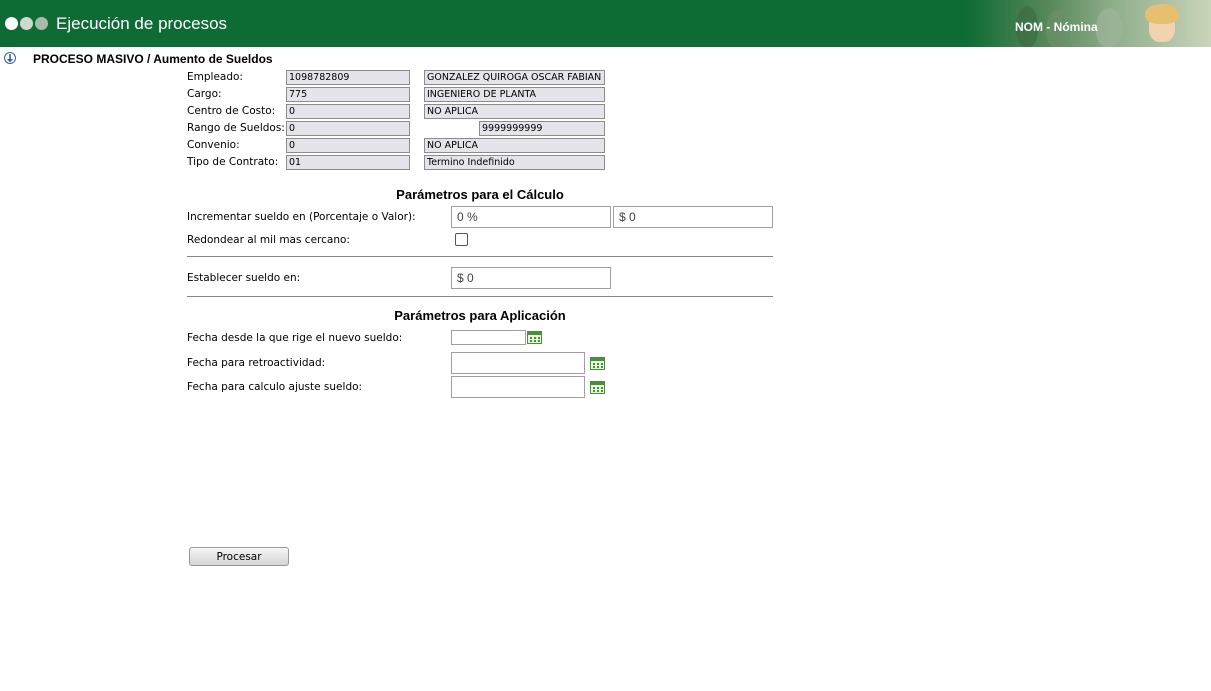 The height and width of the screenshot is (691, 1211). What do you see at coordinates (542, 128) in the screenshot?
I see `rango-sueldos-to-field: 9999999999` at bounding box center [542, 128].